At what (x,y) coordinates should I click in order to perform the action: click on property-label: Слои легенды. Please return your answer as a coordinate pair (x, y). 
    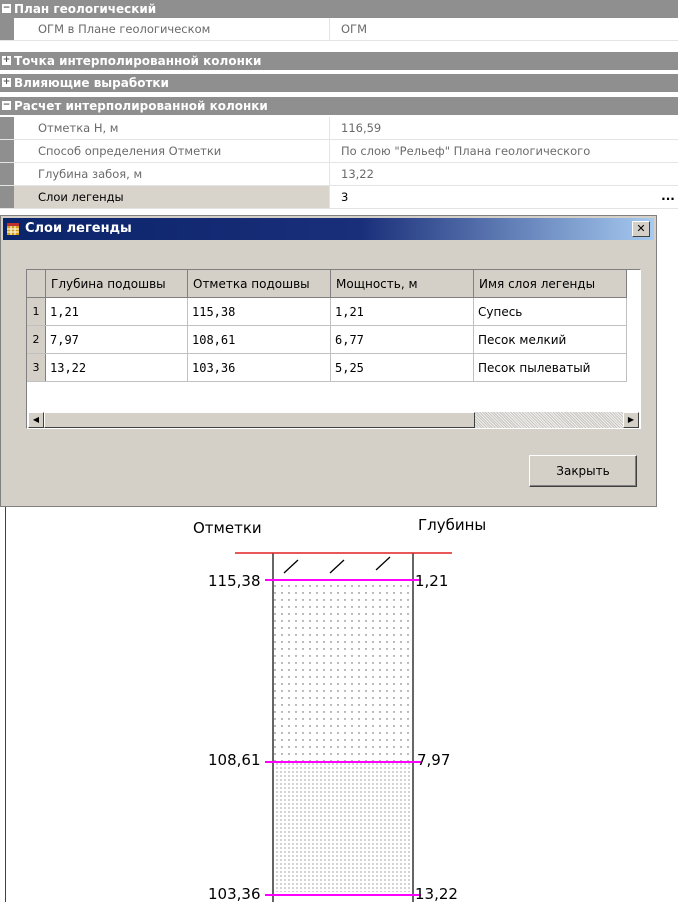
    Looking at the image, I should click on (172, 197).